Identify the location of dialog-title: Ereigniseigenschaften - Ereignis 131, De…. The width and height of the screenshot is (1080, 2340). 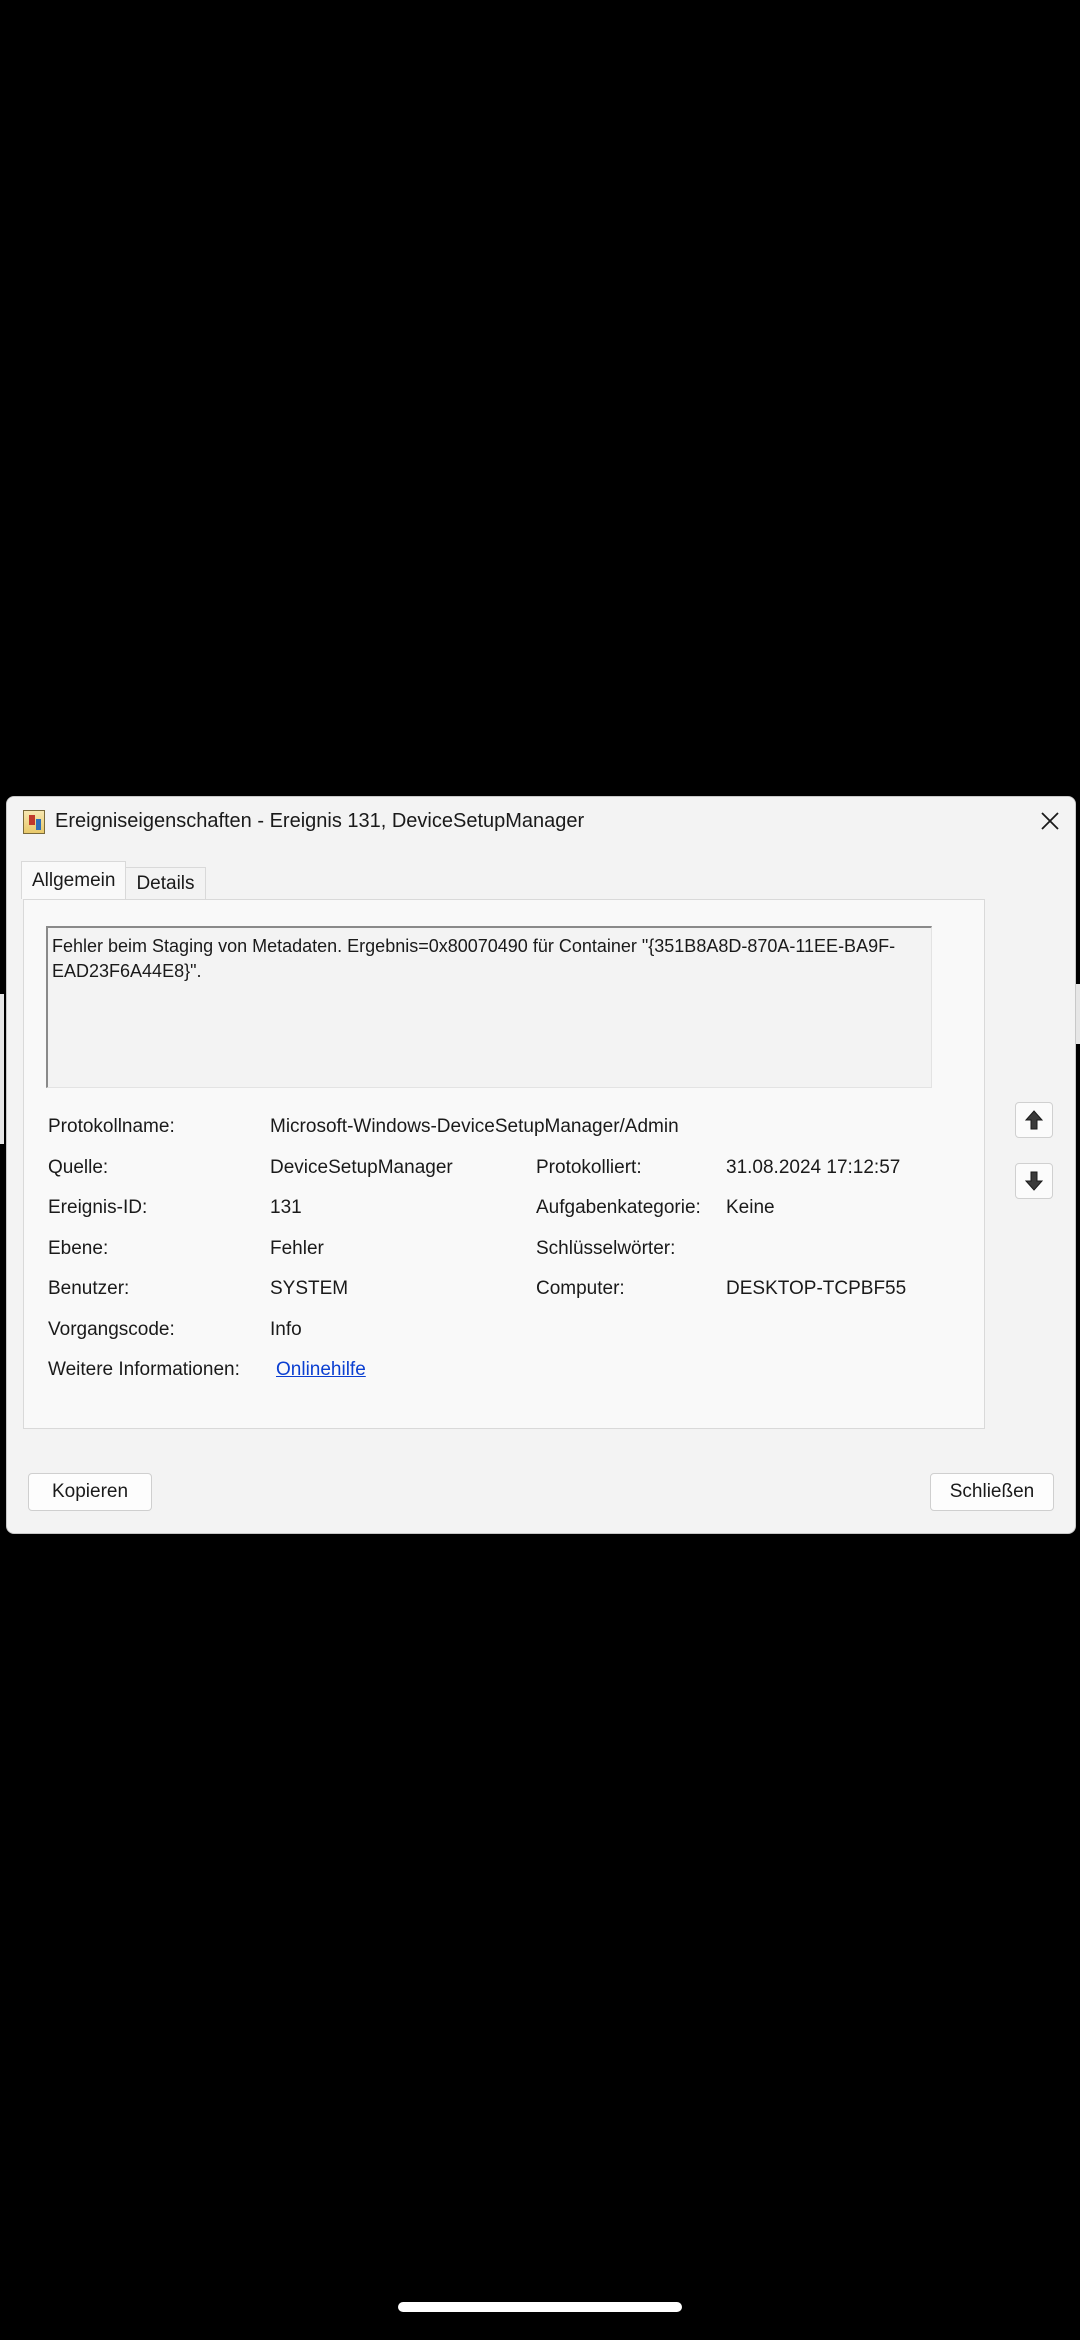
(320, 821).